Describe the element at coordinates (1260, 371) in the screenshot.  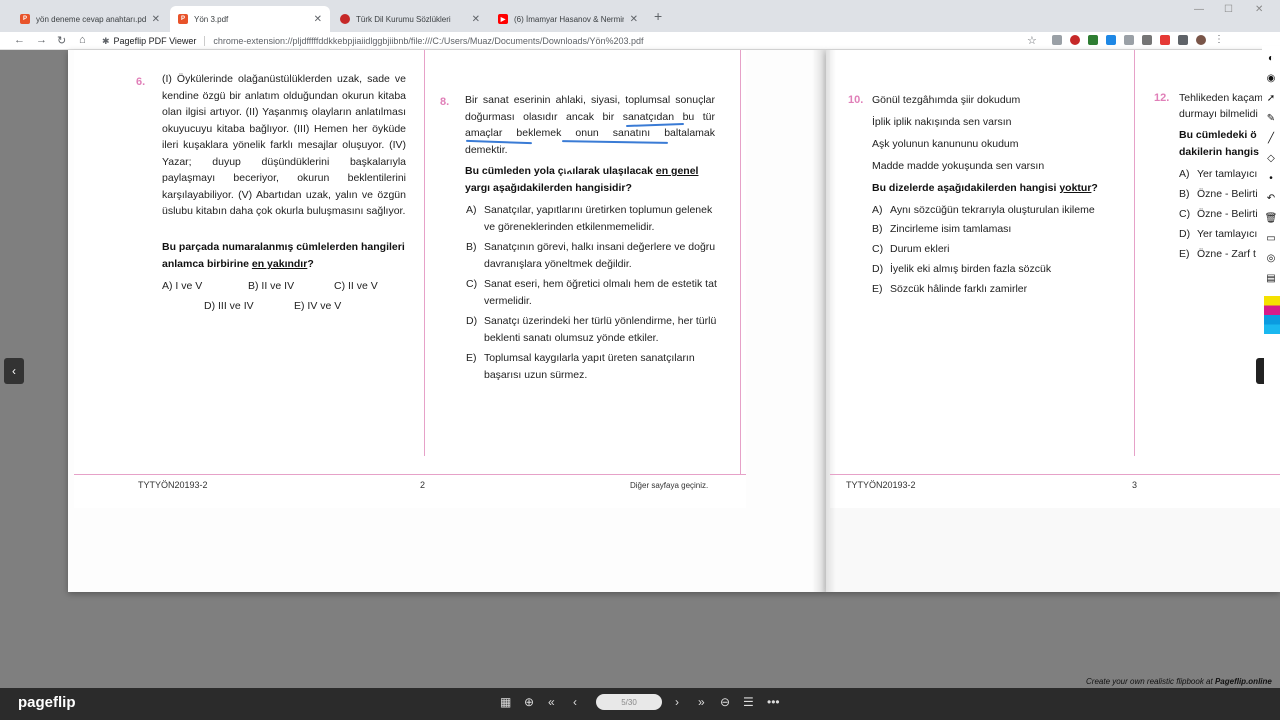
I see `next-page-tab` at that location.